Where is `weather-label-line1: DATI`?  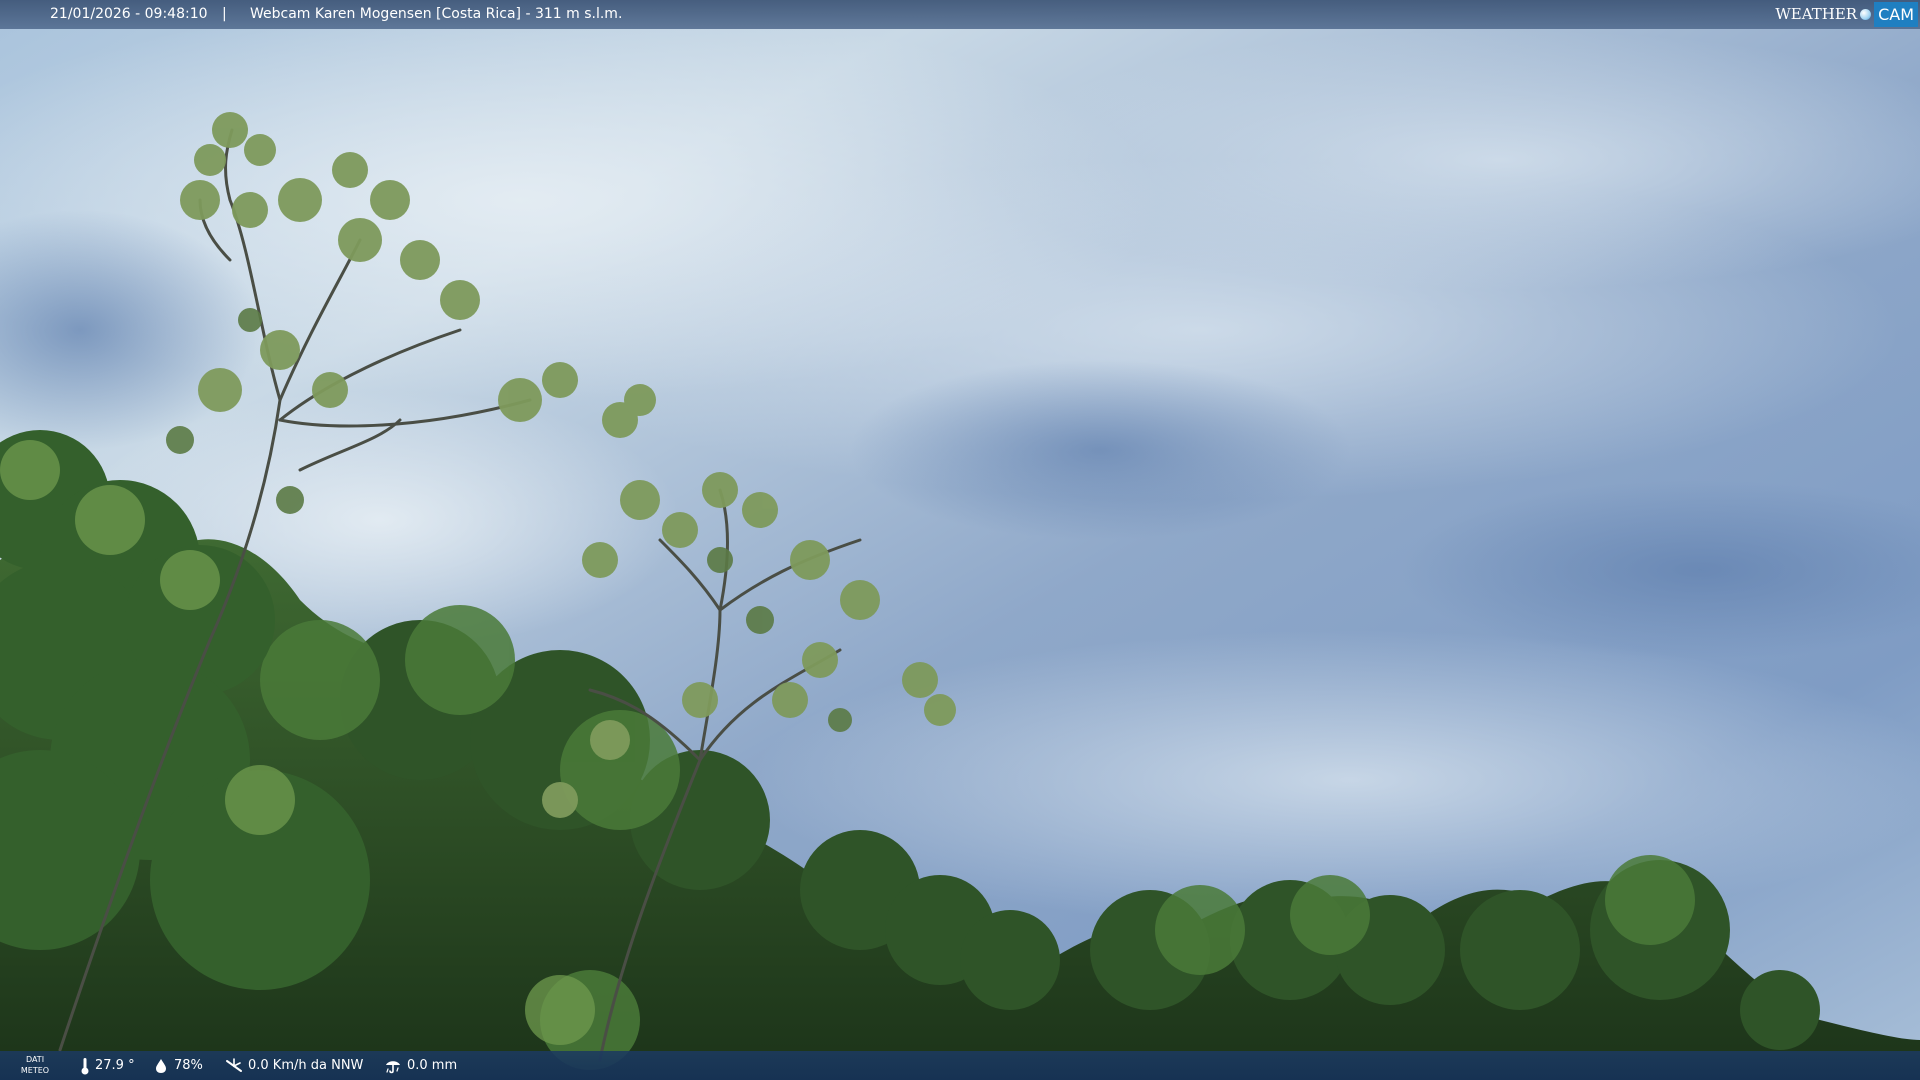 weather-label-line1: DATI is located at coordinates (35, 1059).